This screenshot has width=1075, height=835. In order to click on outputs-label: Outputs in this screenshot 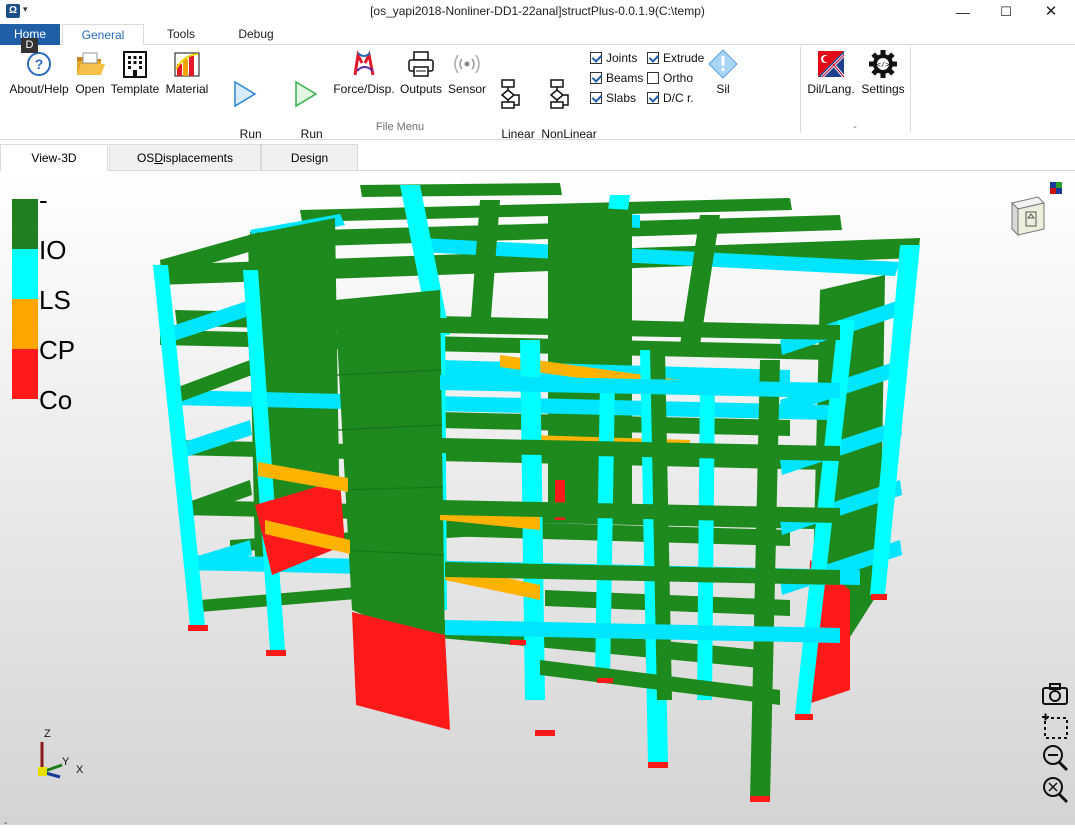, I will do `click(421, 89)`.